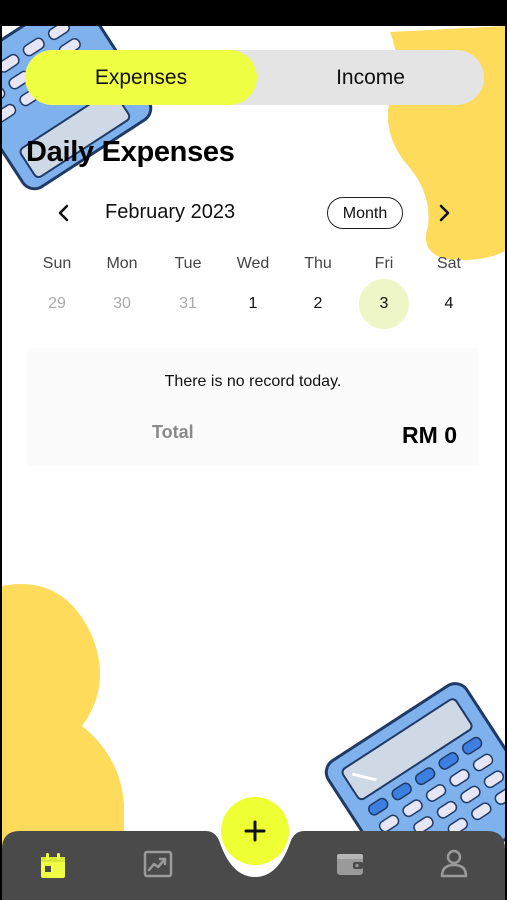 The width and height of the screenshot is (507, 900). I want to click on chevron-right-icon, so click(444, 213).